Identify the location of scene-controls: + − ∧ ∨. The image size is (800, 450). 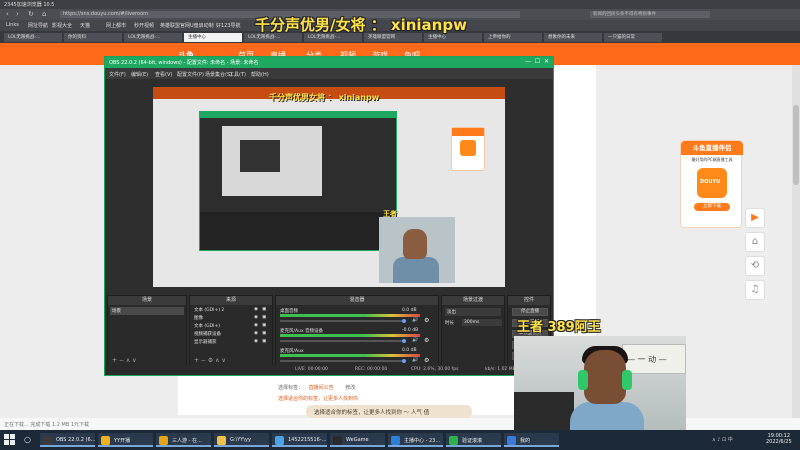
(124, 360).